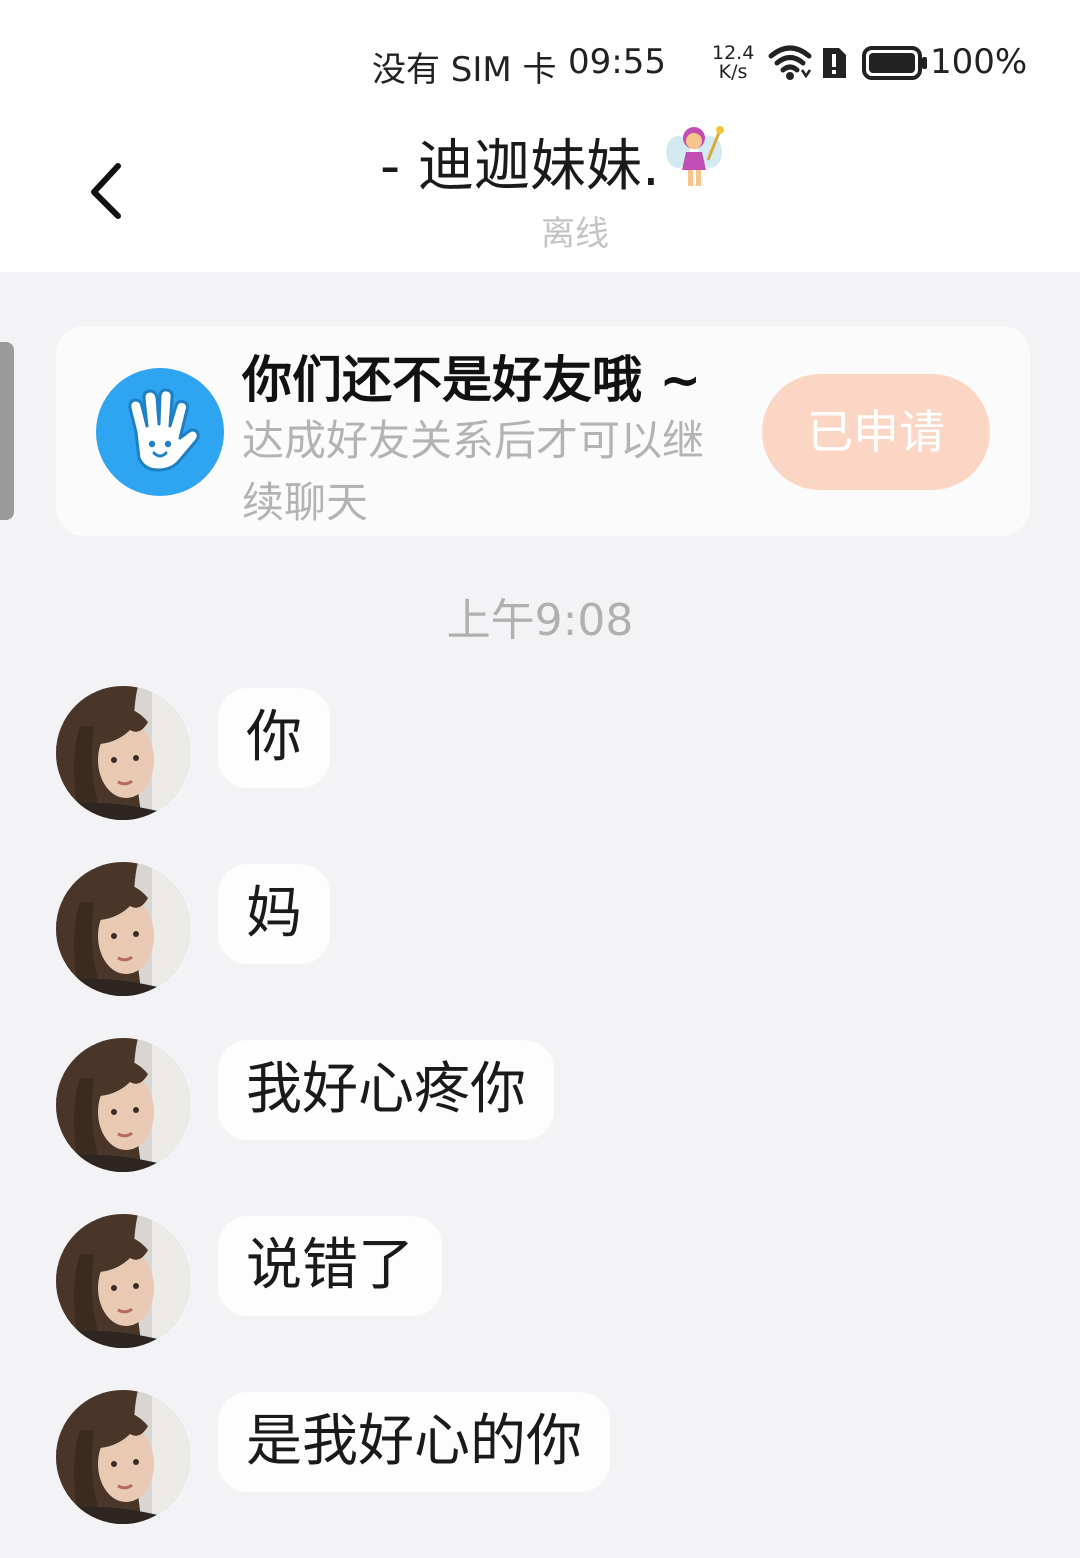  I want to click on message-timestamp: 上午9:08, so click(540, 620).